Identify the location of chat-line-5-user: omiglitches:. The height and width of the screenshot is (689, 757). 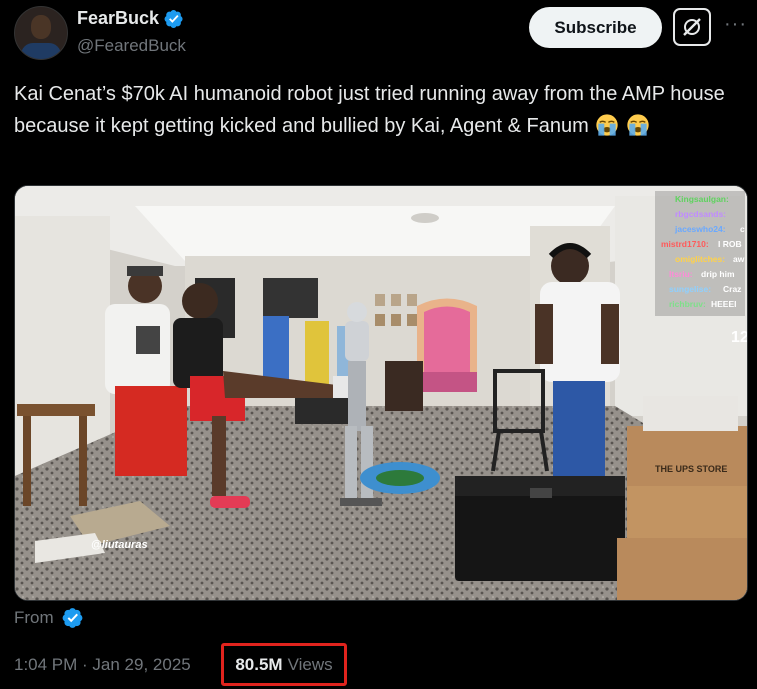
(700, 259).